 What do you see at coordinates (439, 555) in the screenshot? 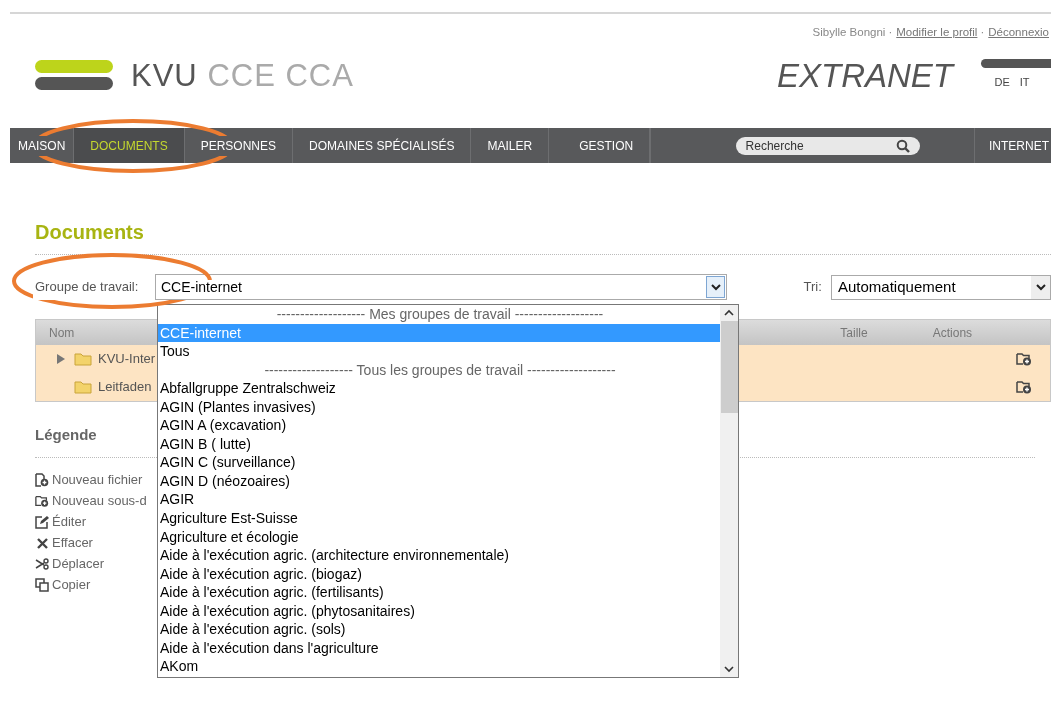
I see `dropdown-option: Aide à l'exécution agric. (architecture environnementale)` at bounding box center [439, 555].